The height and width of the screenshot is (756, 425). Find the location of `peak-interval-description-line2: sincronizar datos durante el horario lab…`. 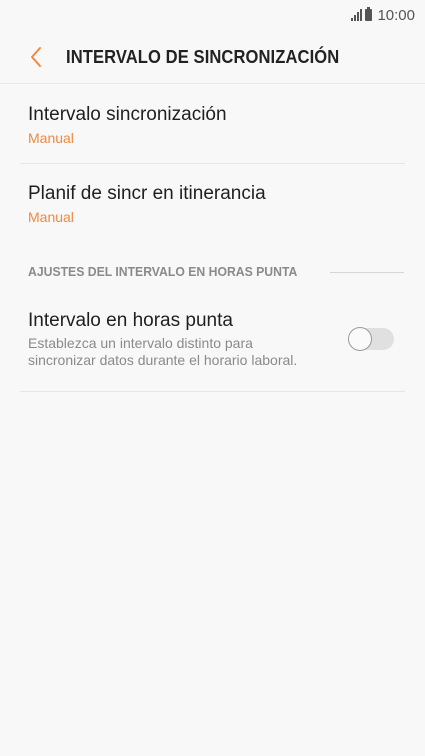

peak-interval-description-line2: sincronizar datos durante el horario lab… is located at coordinates (163, 360).